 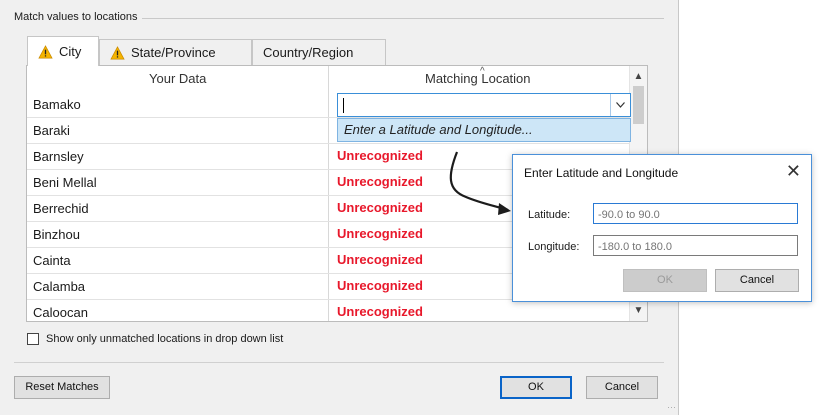 I want to click on reset-matches-button: Reset Matches, so click(x=62, y=387).